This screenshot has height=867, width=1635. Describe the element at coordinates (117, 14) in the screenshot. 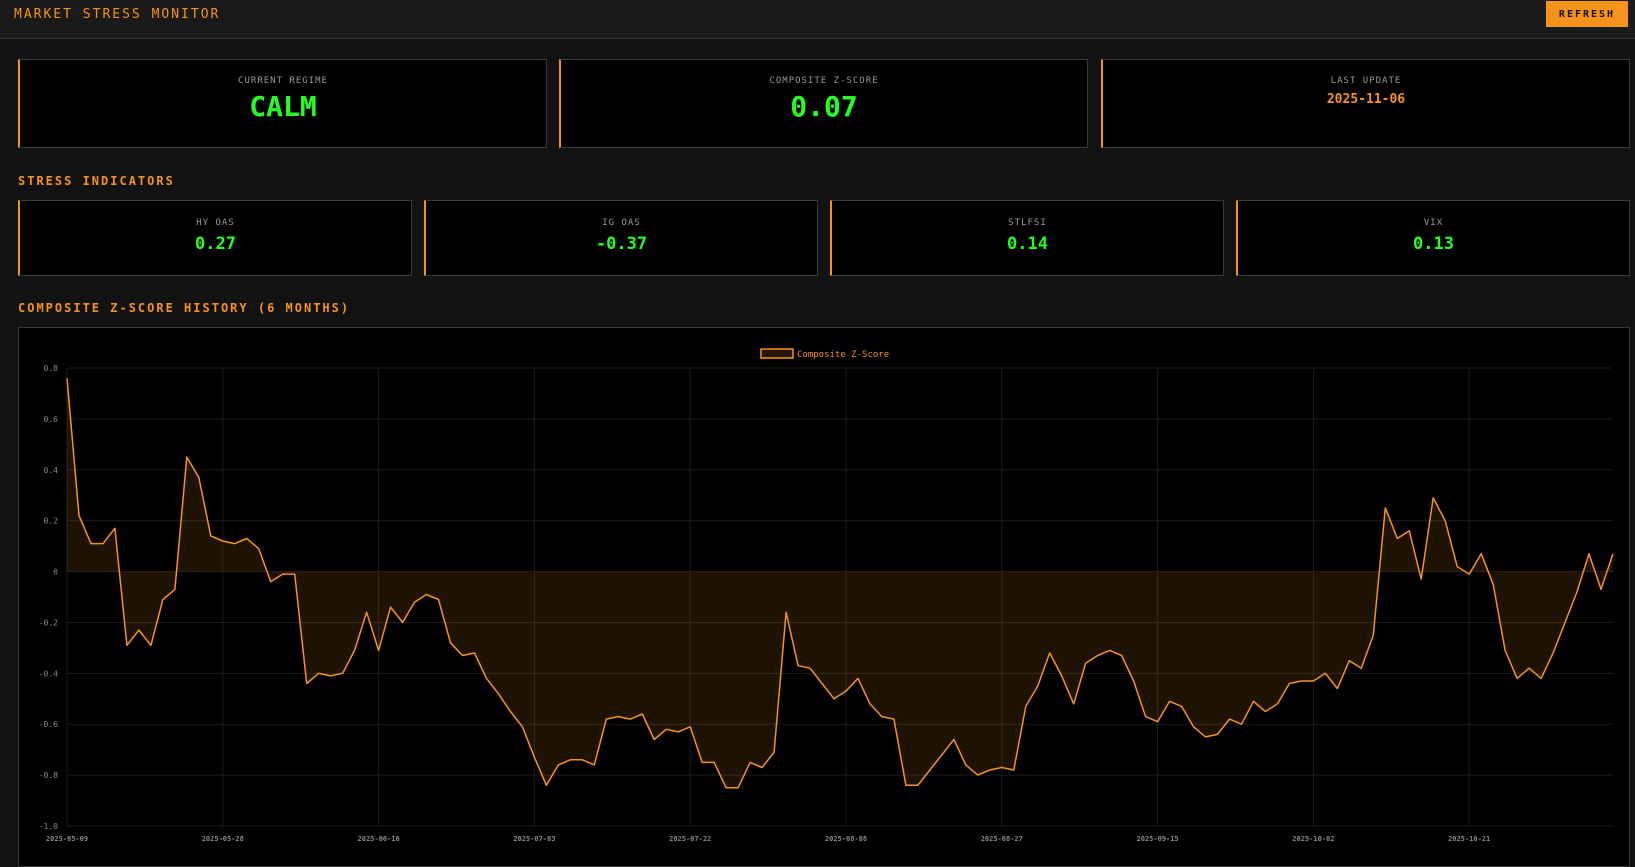

I see `app-title: MARKET STRESS MONITOR` at that location.